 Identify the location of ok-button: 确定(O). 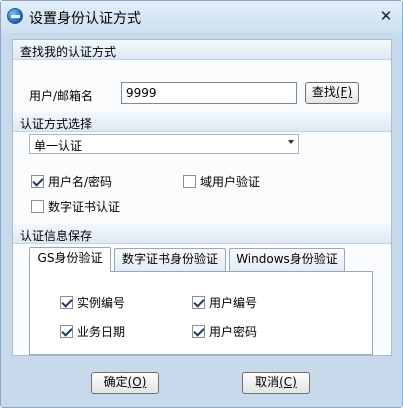
(125, 383).